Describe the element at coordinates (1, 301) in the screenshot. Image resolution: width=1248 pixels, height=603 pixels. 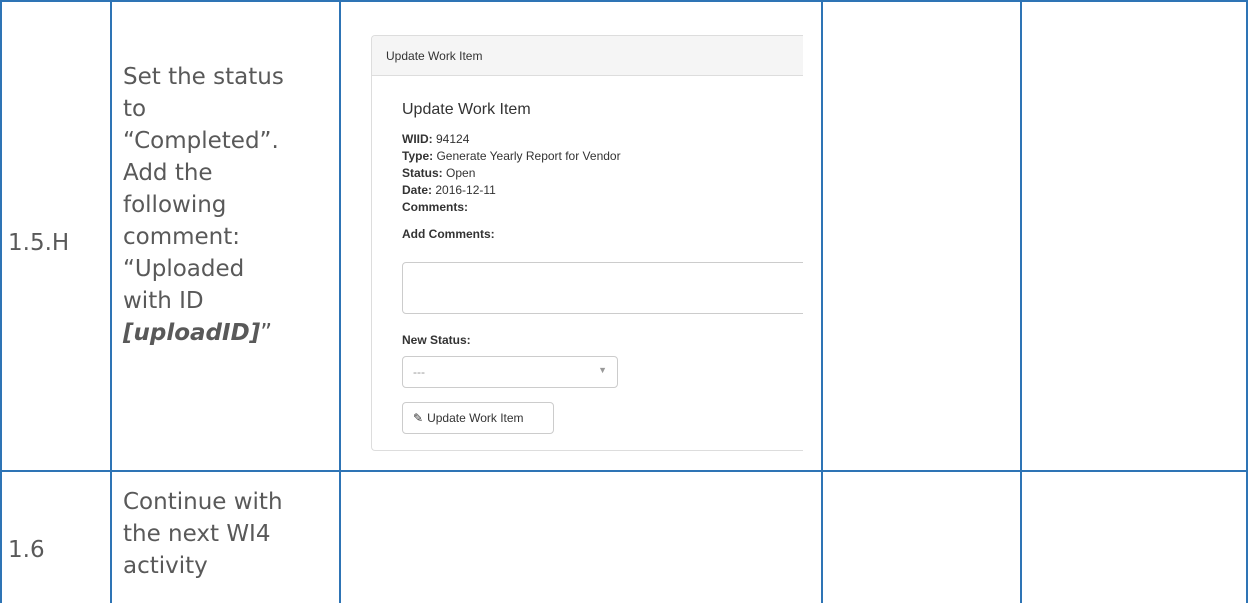
I see `table-border-left` at that location.